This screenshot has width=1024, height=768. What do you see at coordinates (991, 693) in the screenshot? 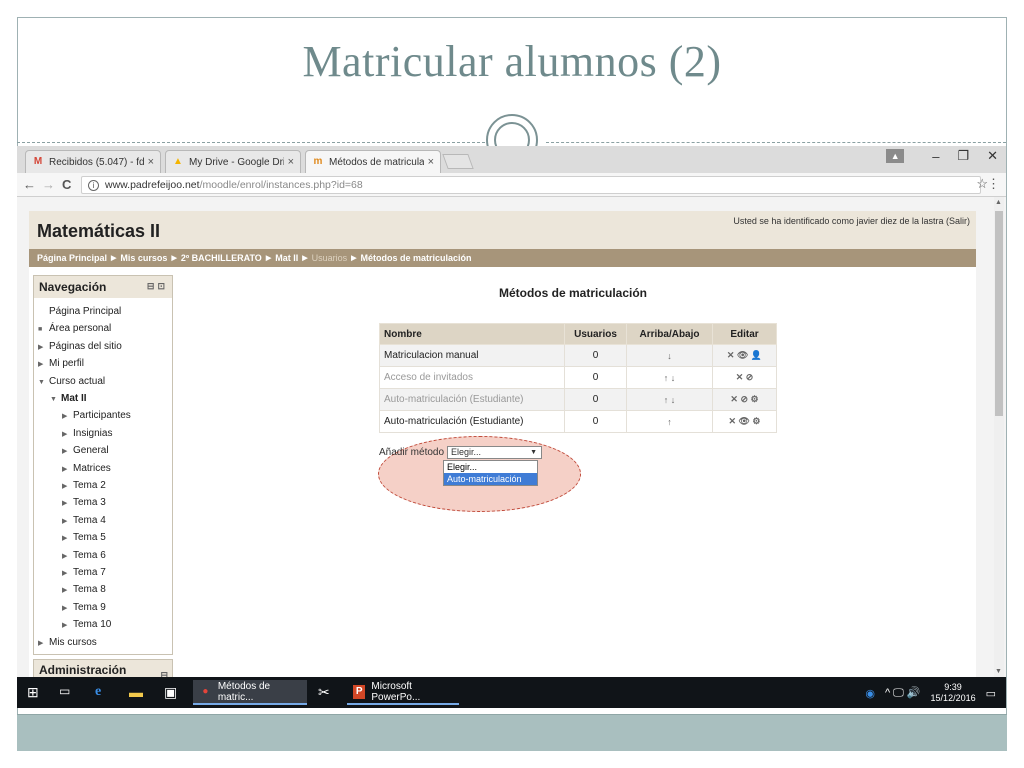
I see `action-center-icon: ▭` at bounding box center [991, 693].